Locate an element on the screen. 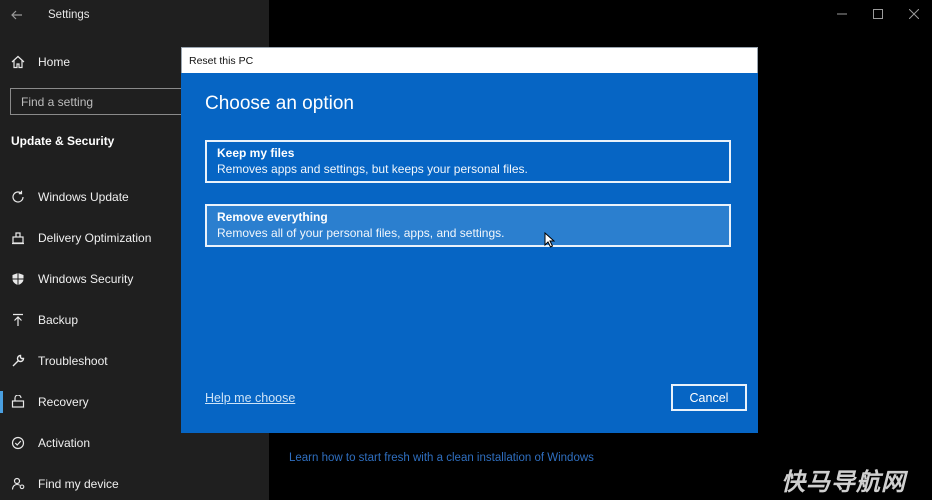 Image resolution: width=932 pixels, height=500 pixels. dialog-heading: Choose an option is located at coordinates (279, 103).